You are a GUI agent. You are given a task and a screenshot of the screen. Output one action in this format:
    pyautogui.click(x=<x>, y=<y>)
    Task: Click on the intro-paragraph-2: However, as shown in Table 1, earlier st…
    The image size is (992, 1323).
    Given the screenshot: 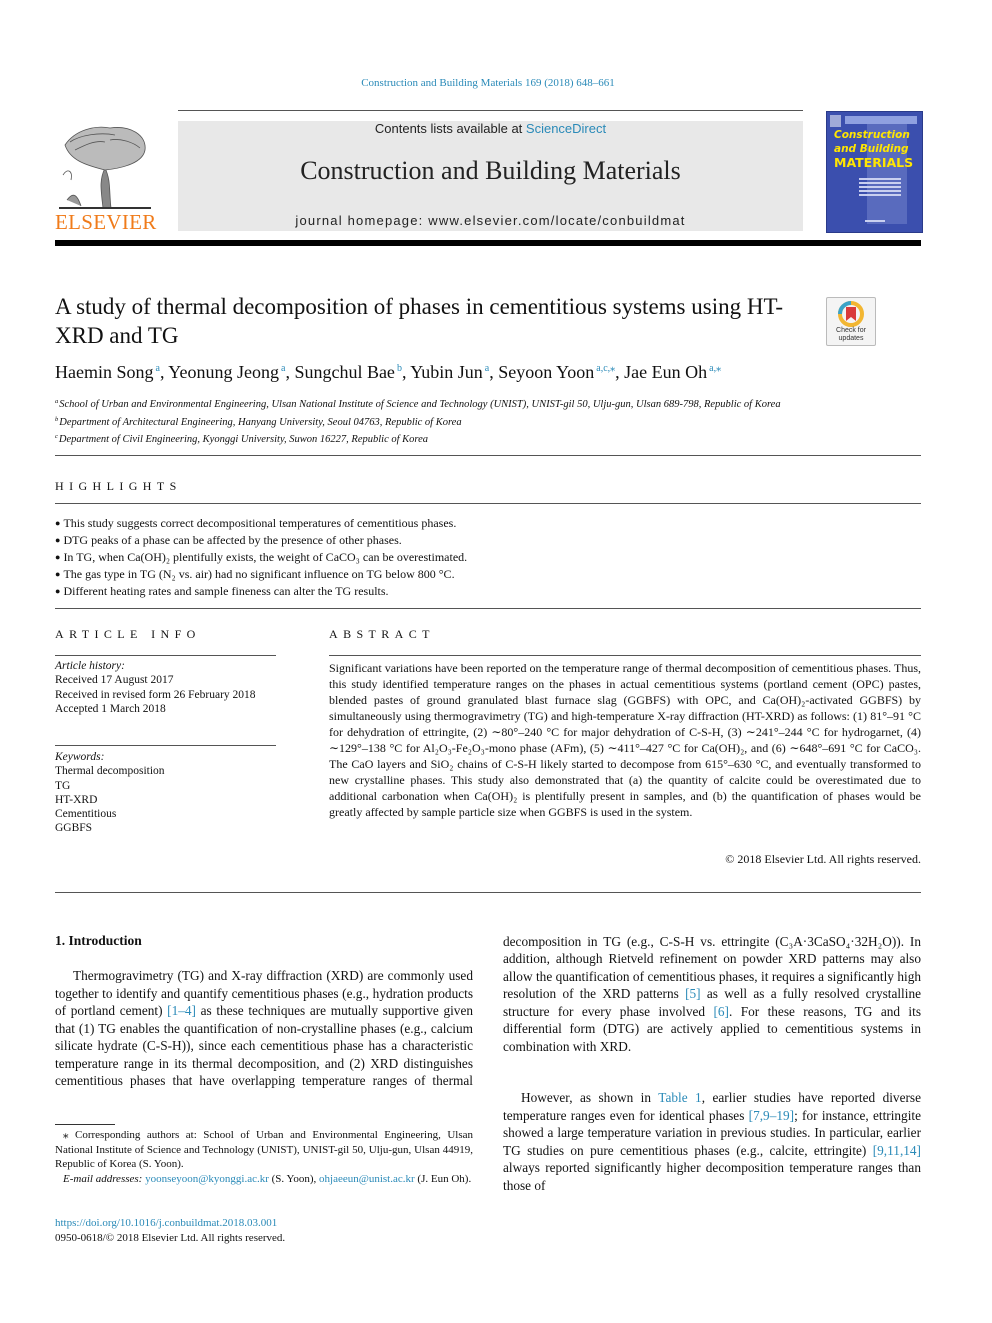 What is the action you would take?
    pyautogui.click(x=712, y=1141)
    